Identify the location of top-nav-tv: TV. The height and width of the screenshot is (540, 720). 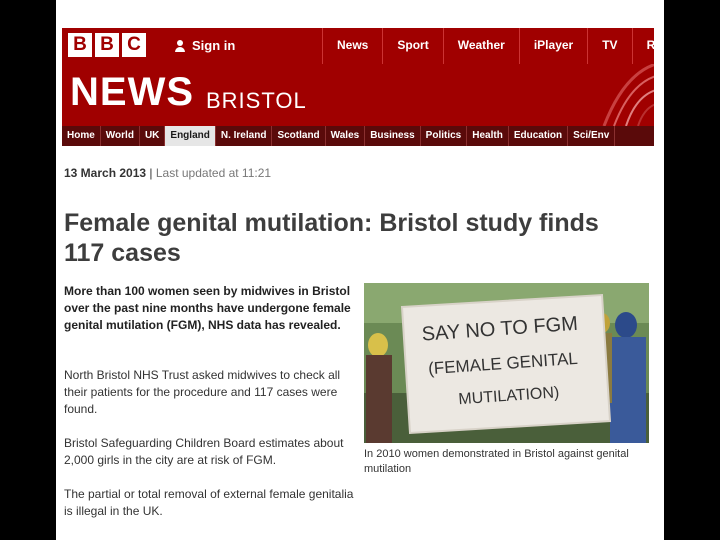
(609, 46).